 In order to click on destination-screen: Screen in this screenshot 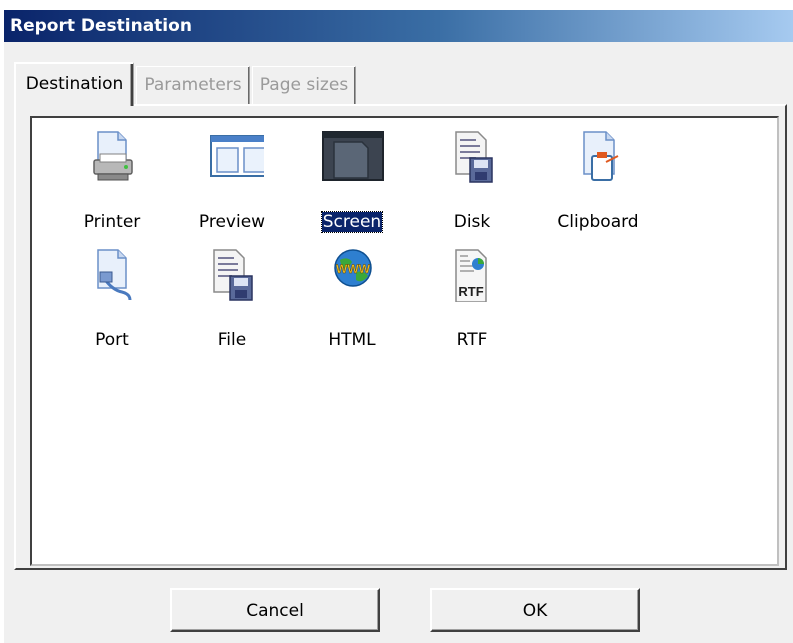, I will do `click(352, 180)`.